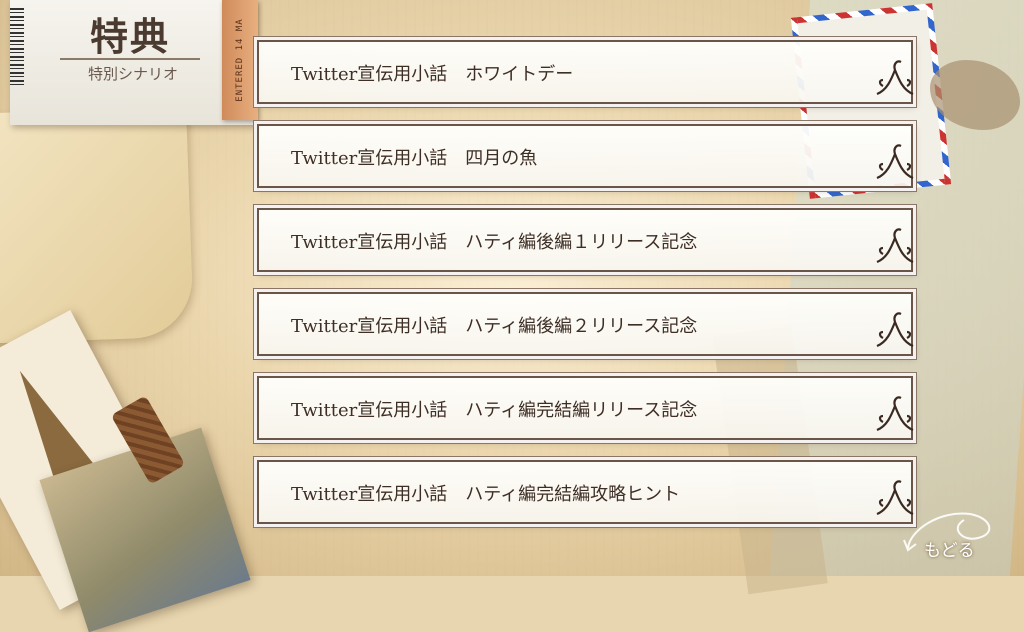 The image size is (1024, 632). I want to click on menu-item-hati-part1: Twitter宣伝用小話 ハティ編後編１リリース記念, so click(585, 240).